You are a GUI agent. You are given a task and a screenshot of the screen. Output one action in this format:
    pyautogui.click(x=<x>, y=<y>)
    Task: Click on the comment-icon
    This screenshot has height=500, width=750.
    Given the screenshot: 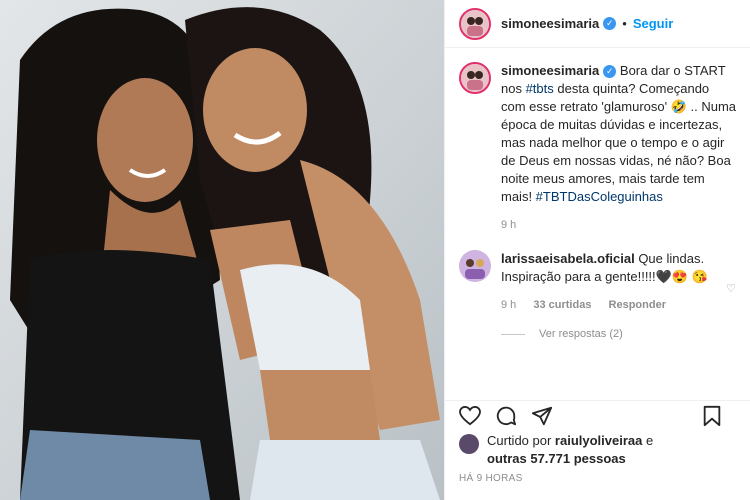 What is the action you would take?
    pyautogui.click(x=506, y=416)
    